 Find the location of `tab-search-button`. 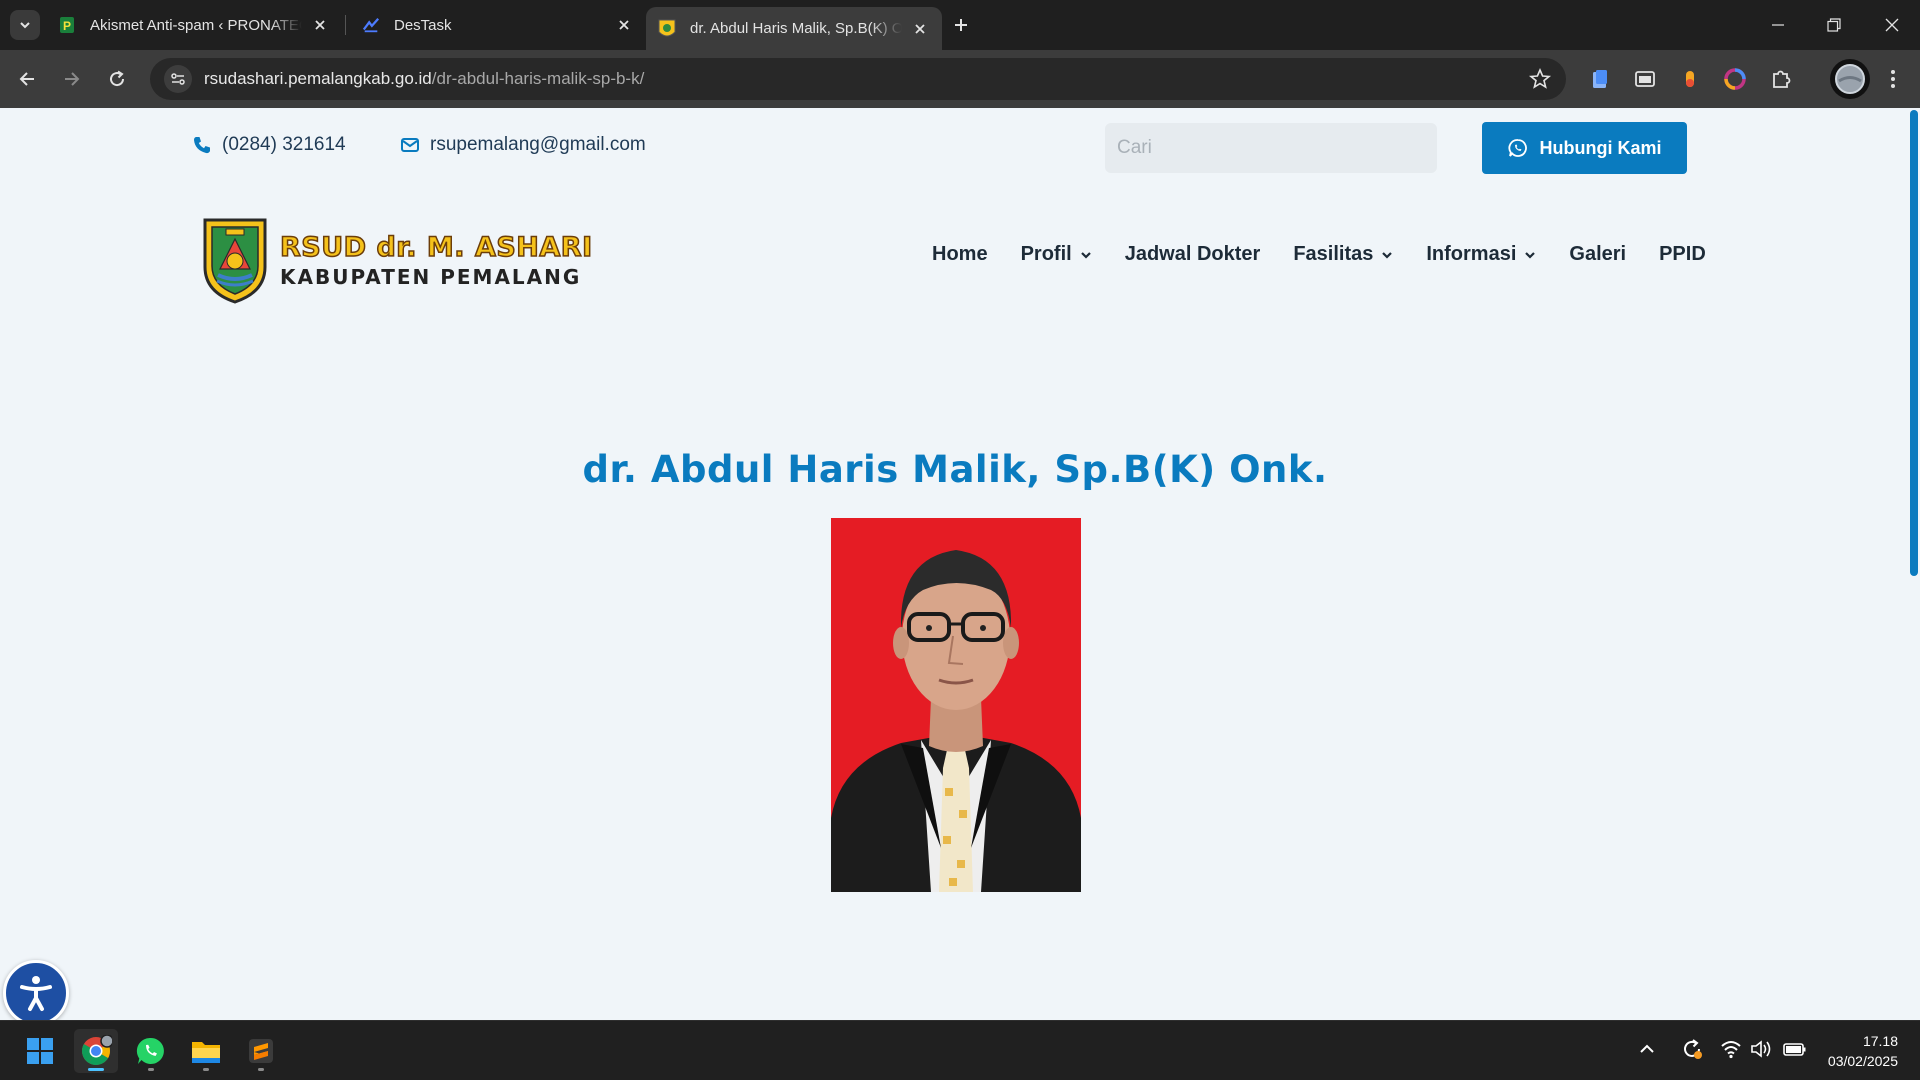

tab-search-button is located at coordinates (25, 25).